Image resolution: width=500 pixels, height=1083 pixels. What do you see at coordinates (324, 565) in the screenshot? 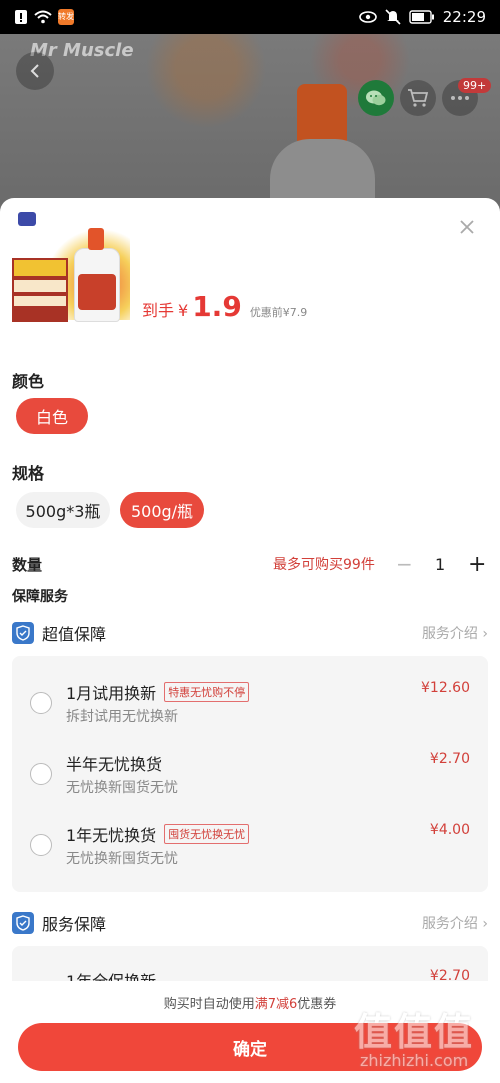
I see `quantity-limit: 最多可购买99件` at bounding box center [324, 565].